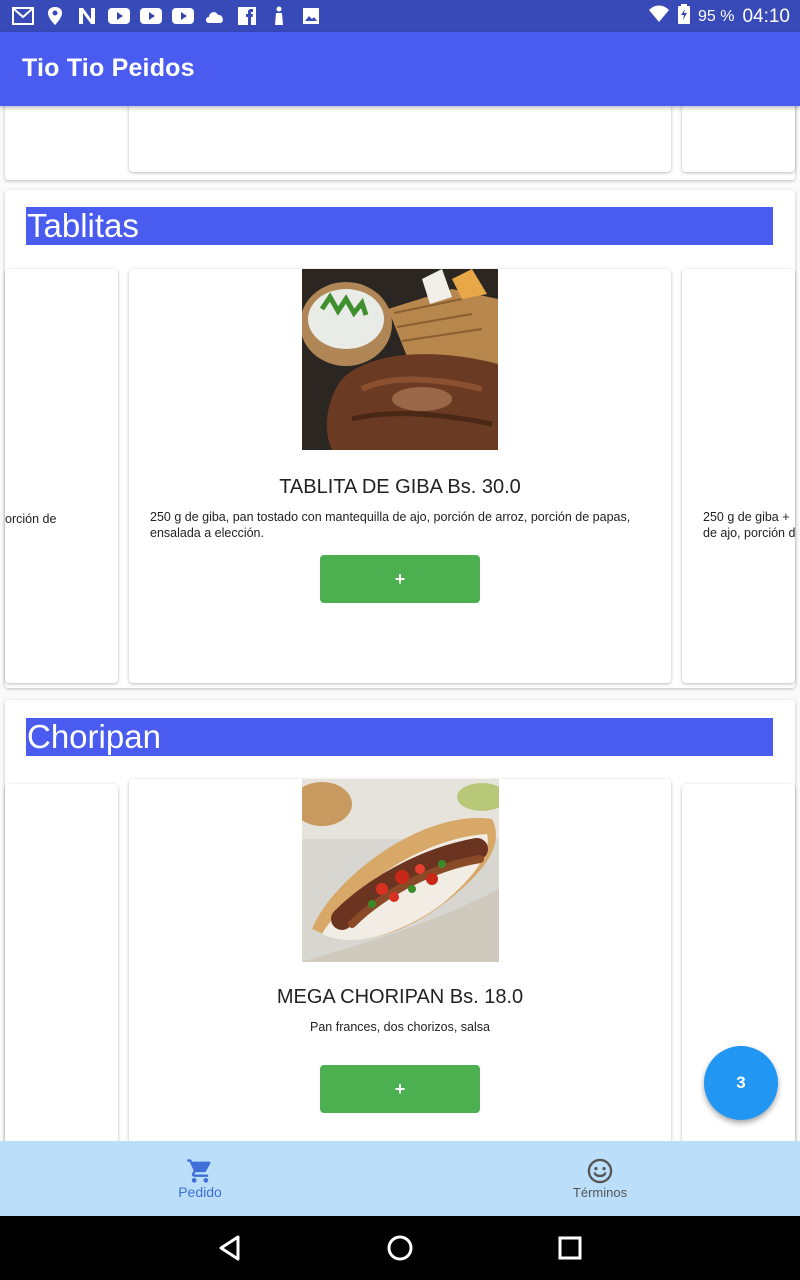  What do you see at coordinates (400, 16) in the screenshot?
I see `status-bar: 95 % 04:10` at bounding box center [400, 16].